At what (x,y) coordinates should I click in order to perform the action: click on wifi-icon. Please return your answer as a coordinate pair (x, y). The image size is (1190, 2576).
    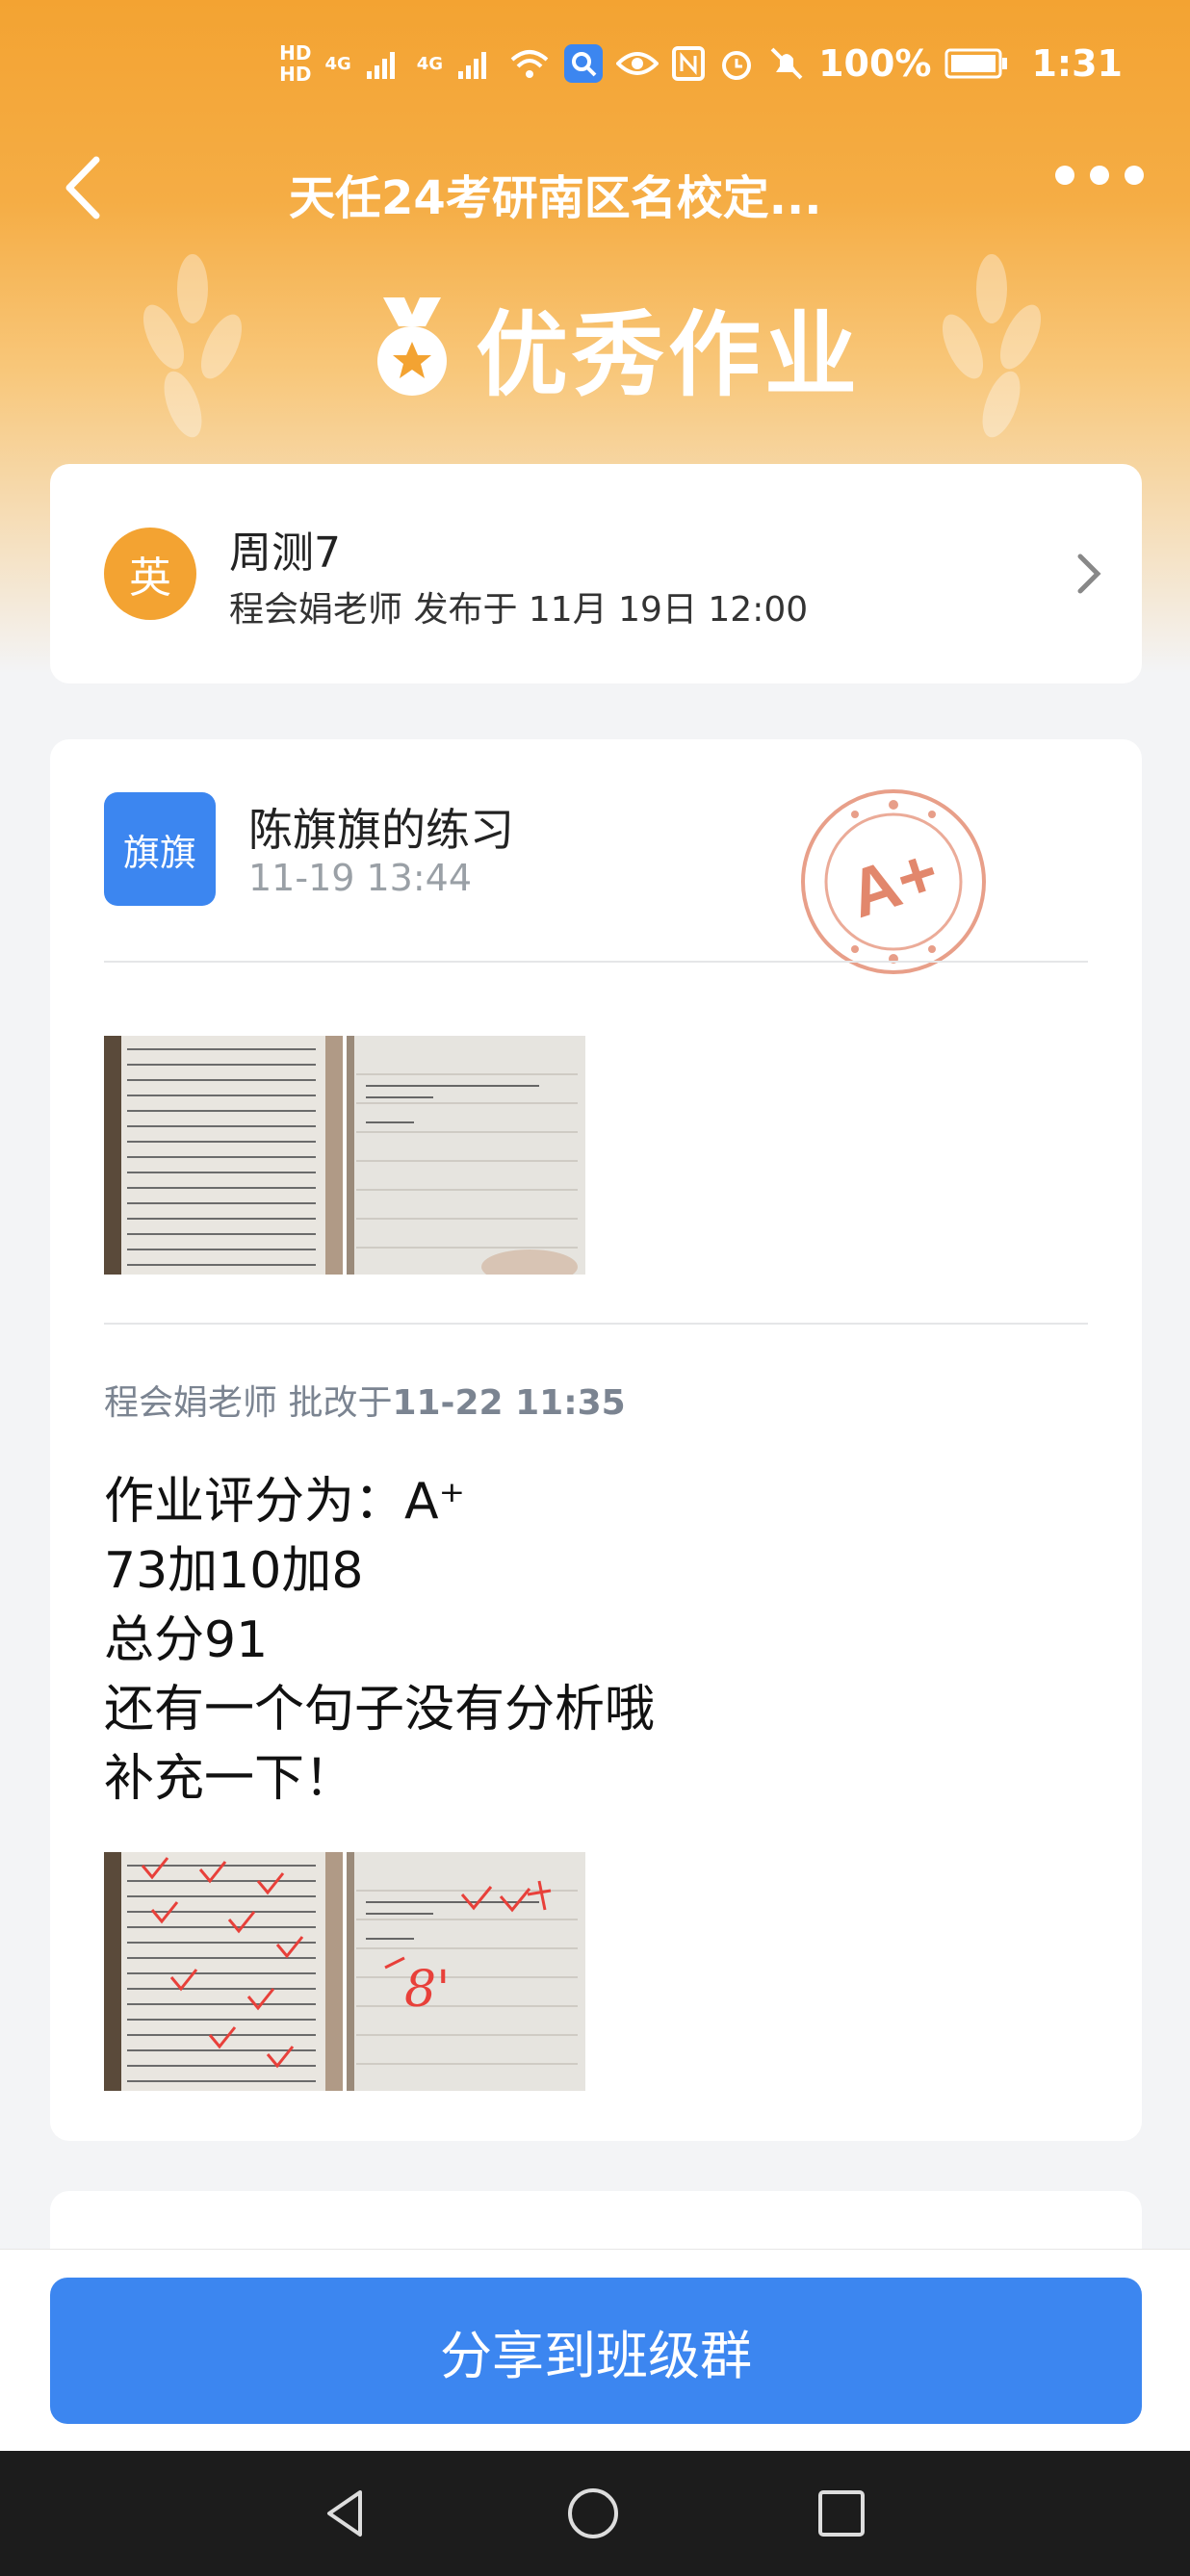
    Looking at the image, I should click on (529, 64).